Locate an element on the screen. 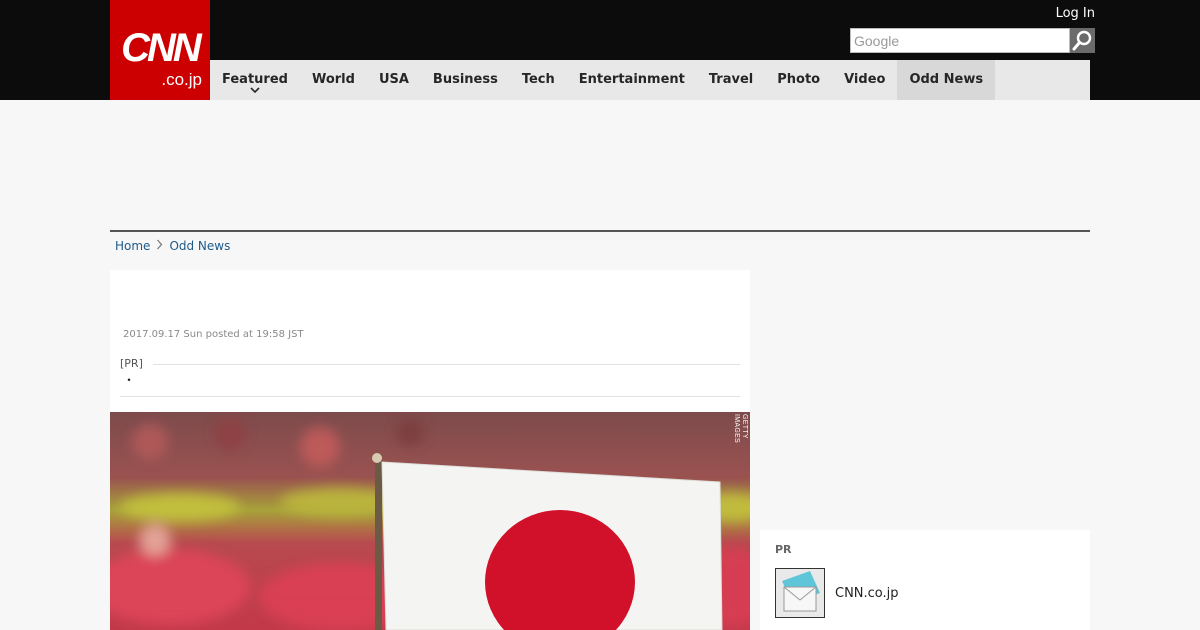 This screenshot has height=630, width=1200. nav-item-featured: Featured is located at coordinates (255, 80).